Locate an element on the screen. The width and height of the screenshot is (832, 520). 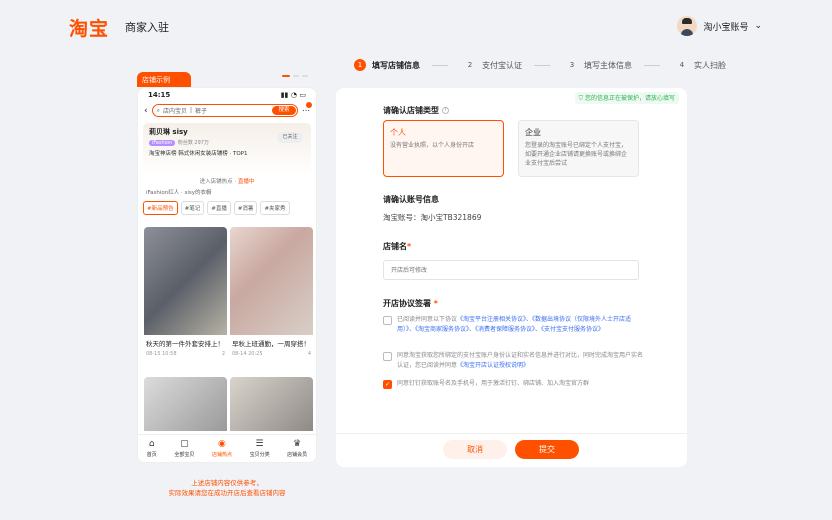
preview-search-box: ⌕ 店内宝贝 | 裤子 搜索 is located at coordinates (224, 110).